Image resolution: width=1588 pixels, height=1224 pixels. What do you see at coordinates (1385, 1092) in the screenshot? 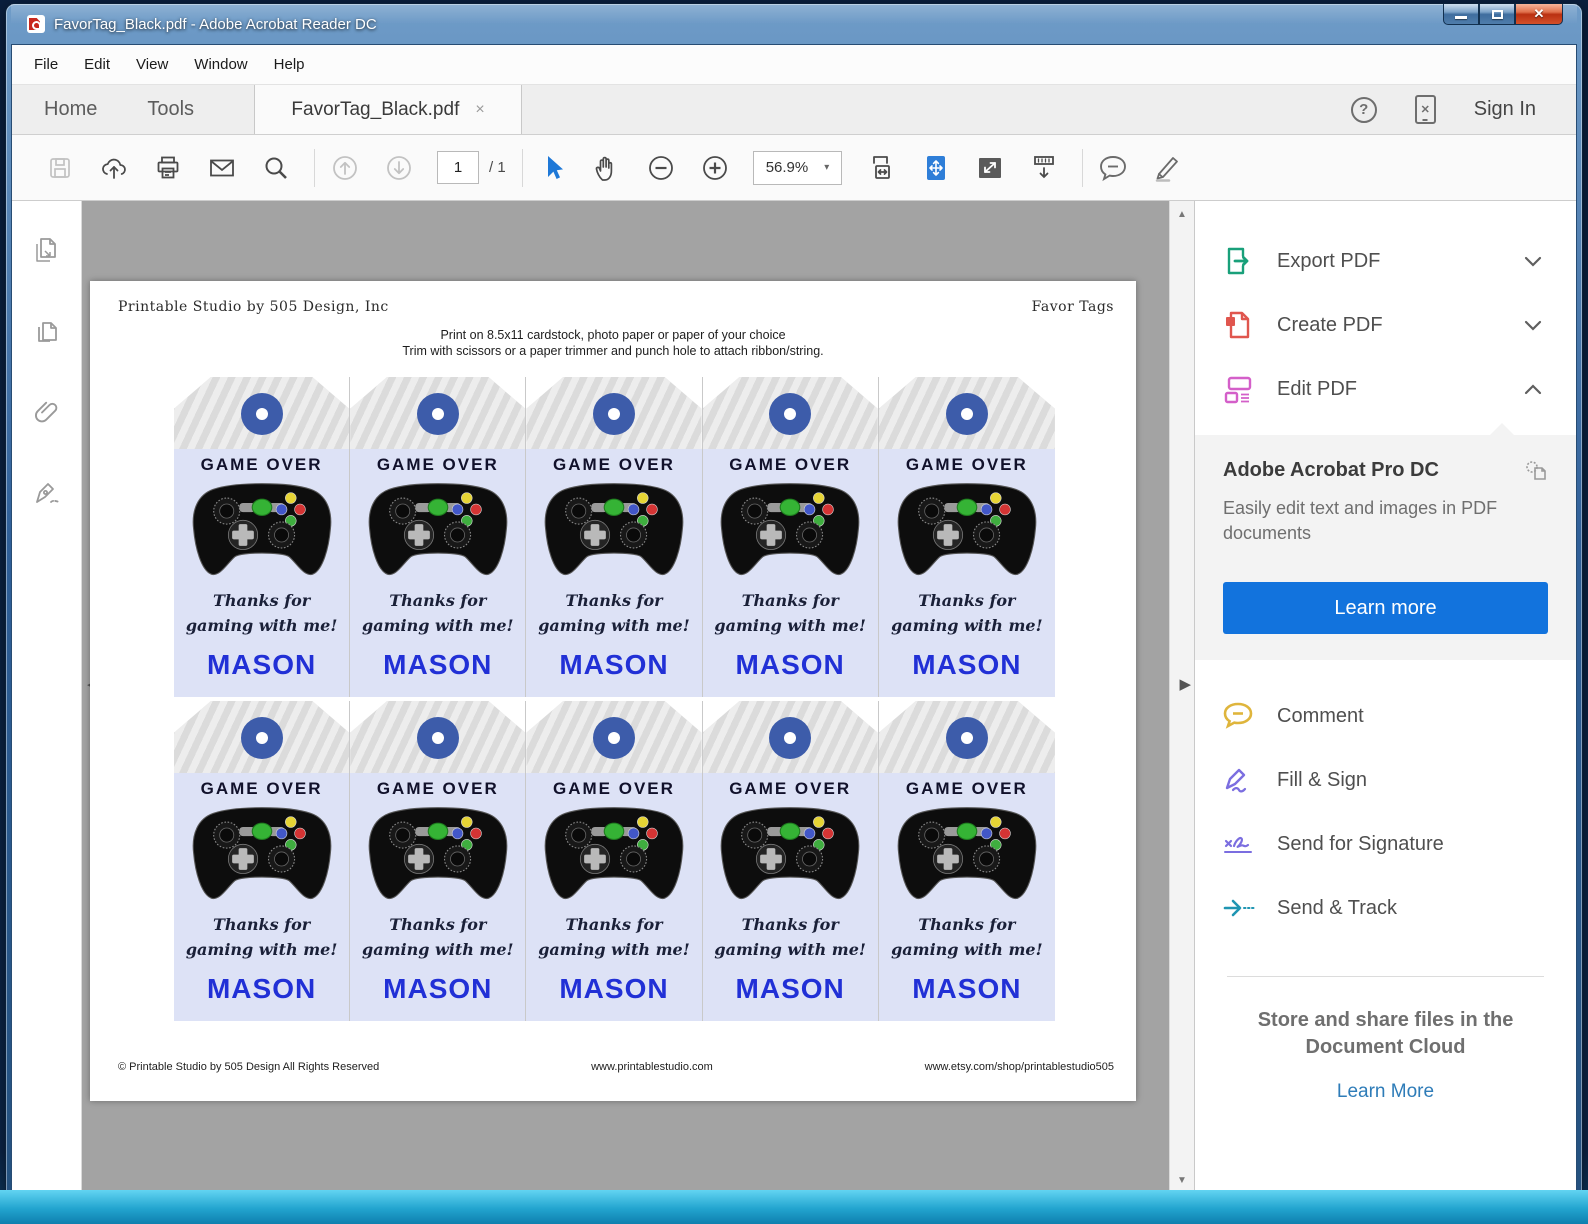
I see `learn-more-link: Learn More` at bounding box center [1385, 1092].